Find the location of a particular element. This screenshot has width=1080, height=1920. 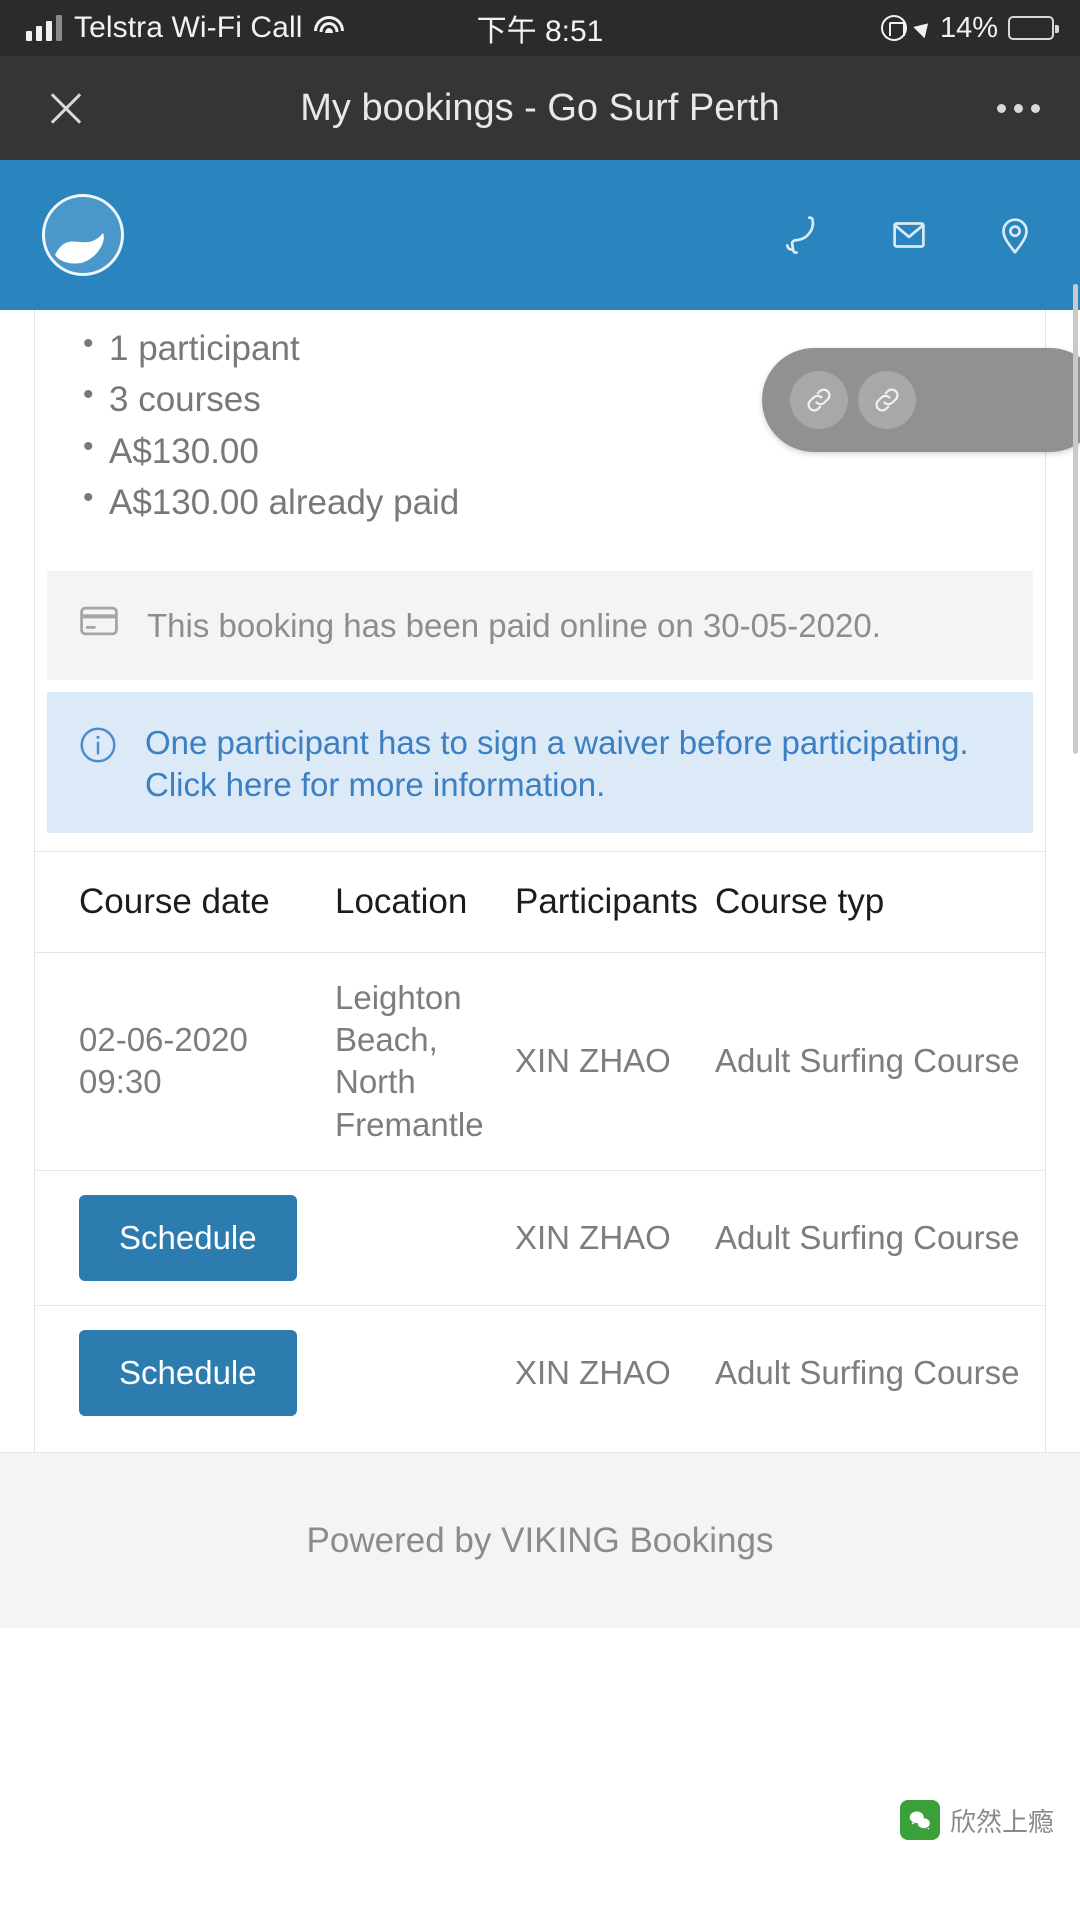

brand-header-actions is located at coordinates (909, 235).